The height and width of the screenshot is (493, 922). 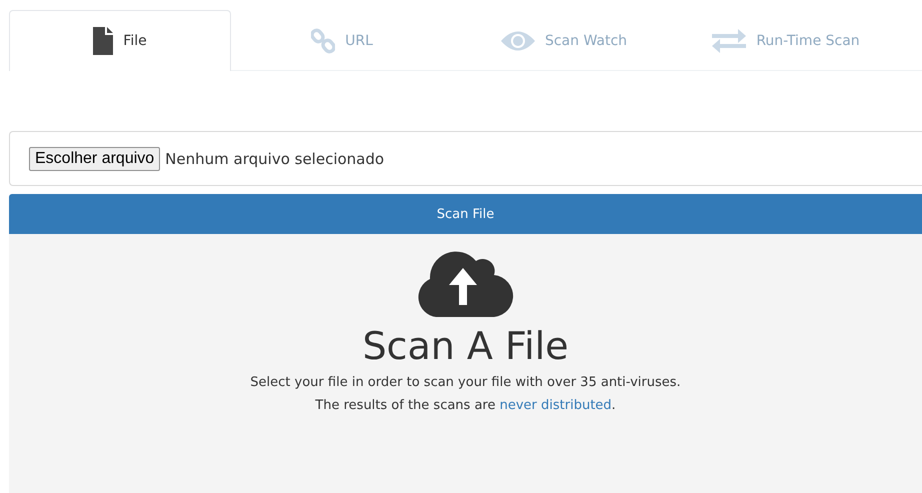 What do you see at coordinates (466, 283) in the screenshot?
I see `cloud-upload-icon` at bounding box center [466, 283].